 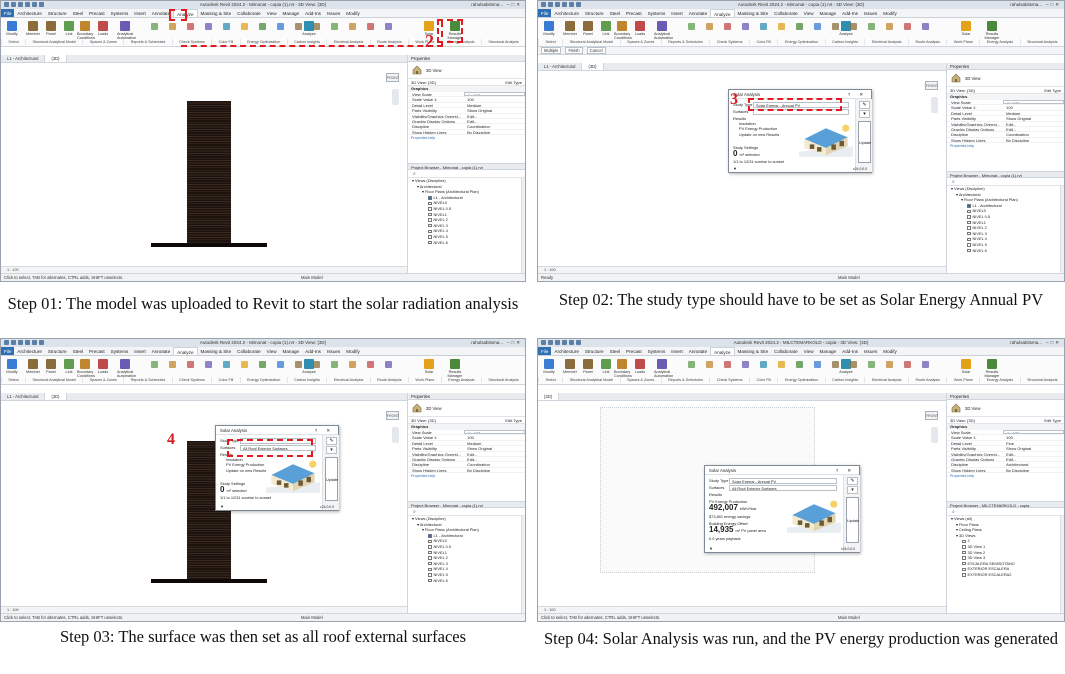 What do you see at coordinates (857, 94) in the screenshot?
I see `dialog-close-icon: ? ✕` at bounding box center [857, 94].